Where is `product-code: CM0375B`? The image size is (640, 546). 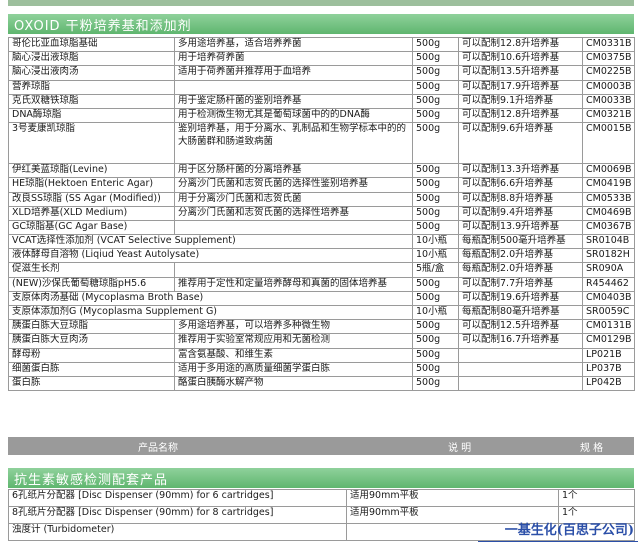
product-code: CM0375B is located at coordinates (608, 59).